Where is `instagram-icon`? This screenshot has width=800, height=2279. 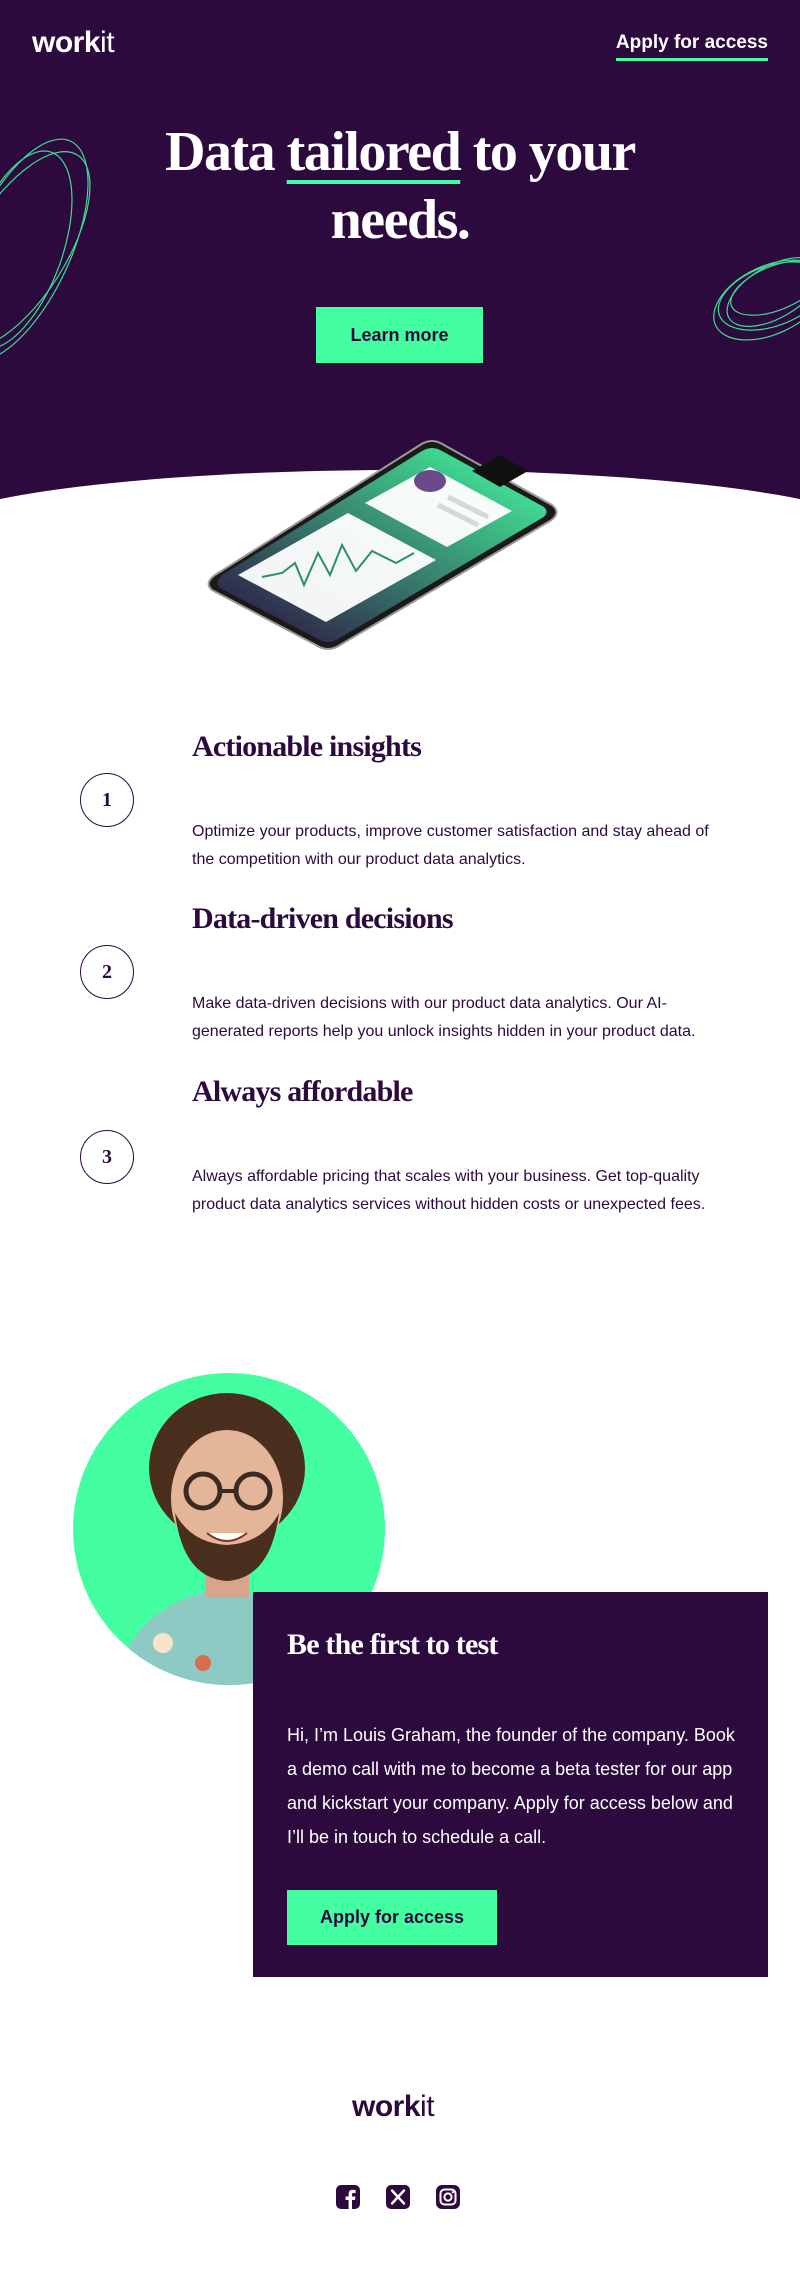 instagram-icon is located at coordinates (448, 2197).